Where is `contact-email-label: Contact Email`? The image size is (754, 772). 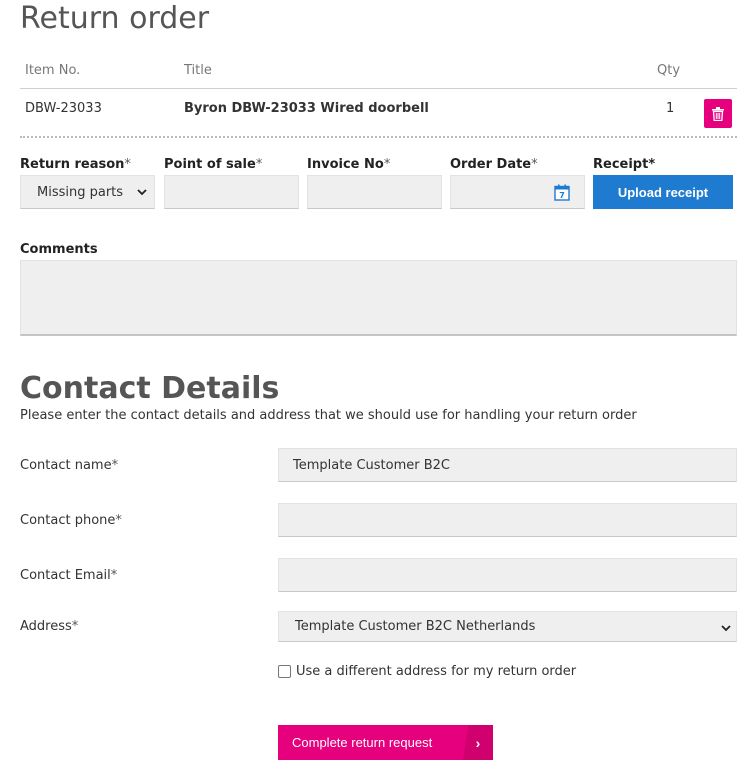
contact-email-label: Contact Email is located at coordinates (65, 575).